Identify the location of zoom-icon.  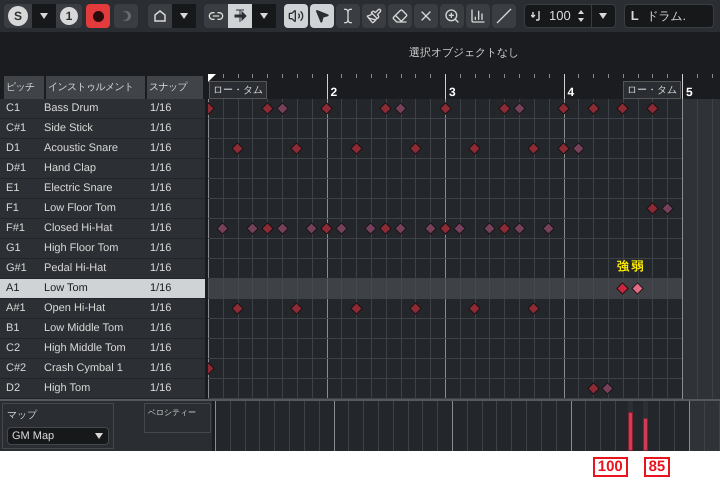
(452, 16).